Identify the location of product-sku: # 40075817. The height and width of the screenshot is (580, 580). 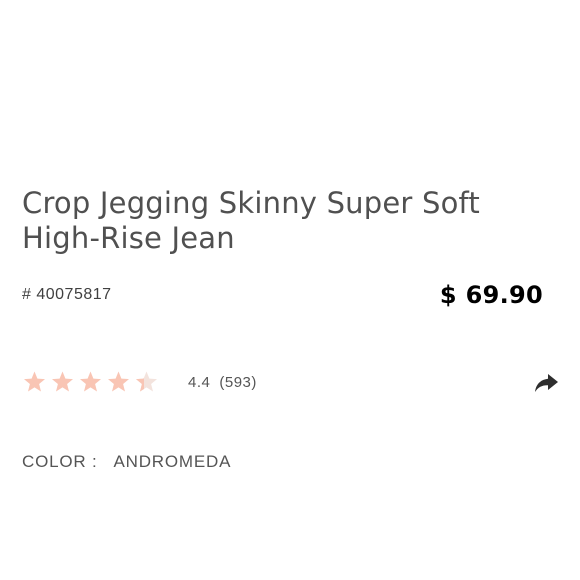
(67, 294).